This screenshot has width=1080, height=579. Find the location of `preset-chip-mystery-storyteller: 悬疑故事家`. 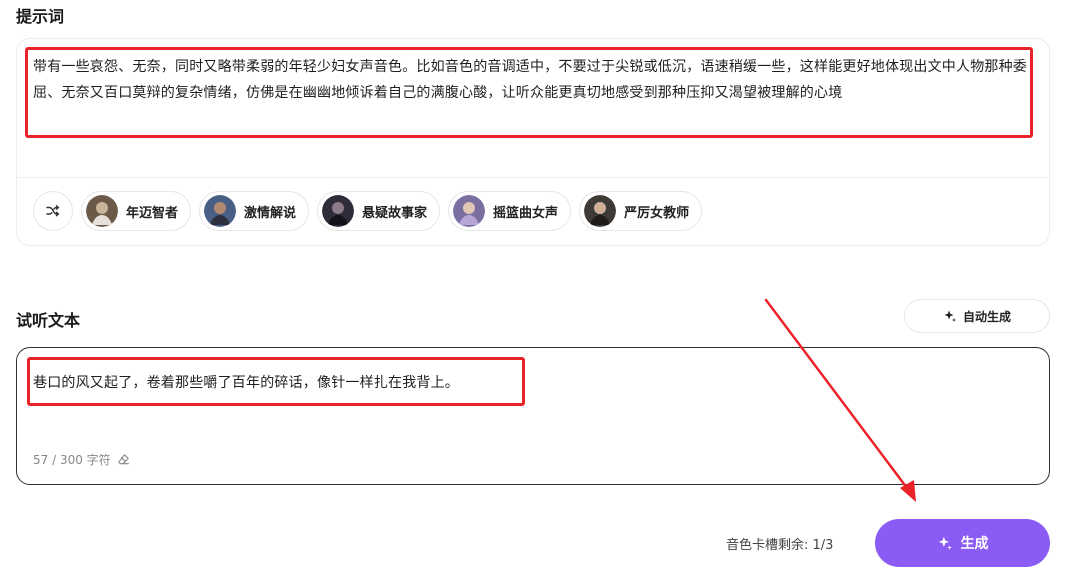

preset-chip-mystery-storyteller: 悬疑故事家 is located at coordinates (379, 211).